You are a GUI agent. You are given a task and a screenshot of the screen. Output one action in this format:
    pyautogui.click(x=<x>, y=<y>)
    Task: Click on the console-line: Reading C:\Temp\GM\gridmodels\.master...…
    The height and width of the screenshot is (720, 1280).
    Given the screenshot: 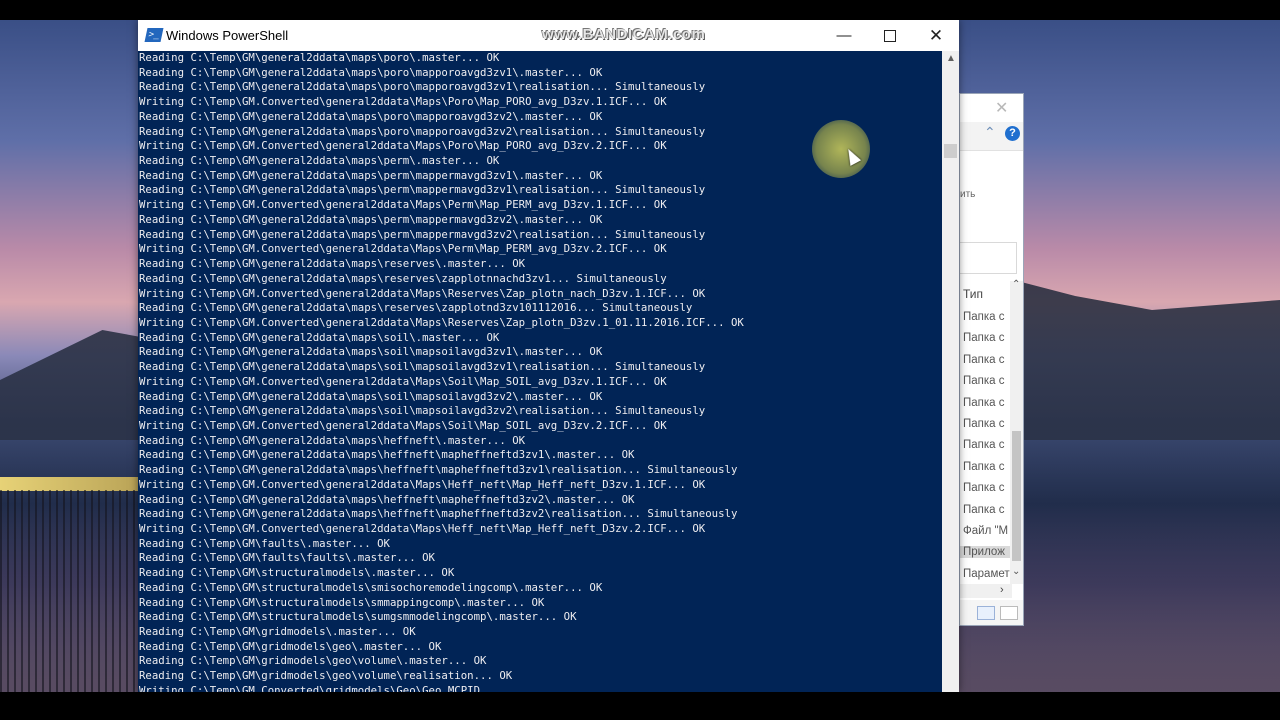 What is the action you would take?
    pyautogui.click(x=277, y=632)
    